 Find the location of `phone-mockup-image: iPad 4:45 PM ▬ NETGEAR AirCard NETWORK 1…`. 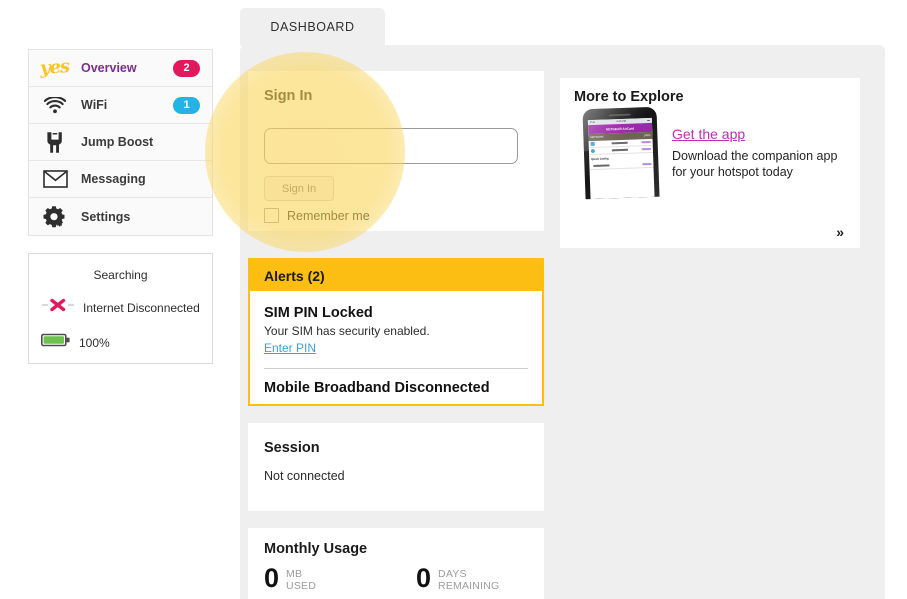

phone-mockup-image: iPad 4:45 PM ▬ NETGEAR AirCard NETWORK 1… is located at coordinates (621, 153).